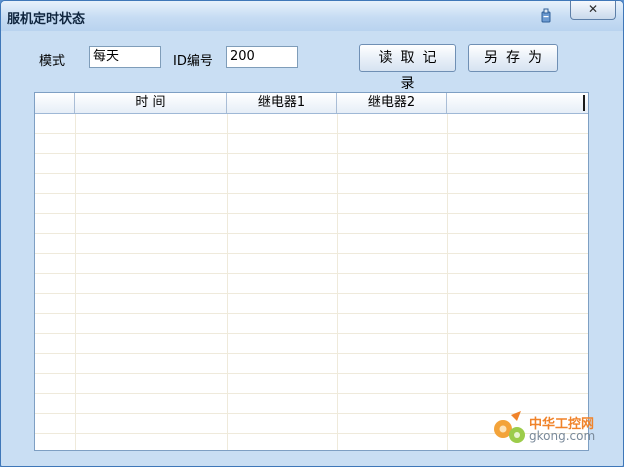  Describe the element at coordinates (546, 16) in the screenshot. I see `pin-icon` at that location.